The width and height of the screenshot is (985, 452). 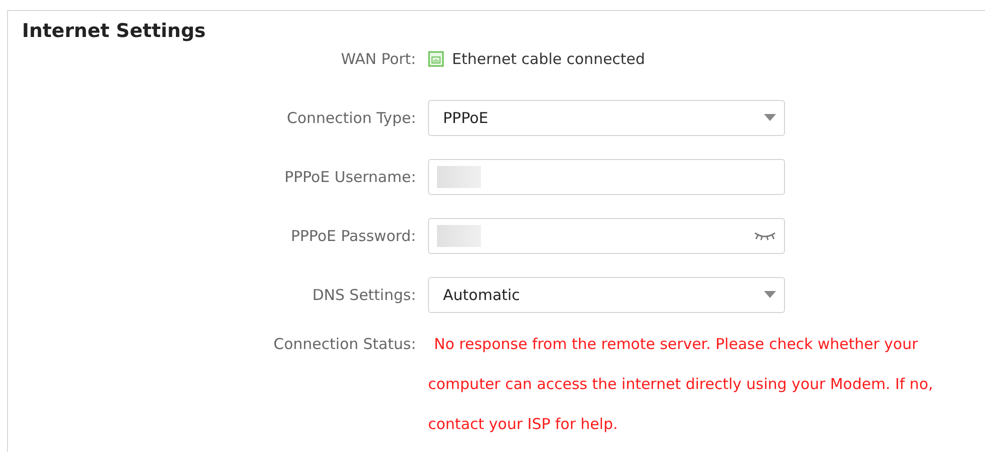 I want to click on wan-status-text: Ethernet cable connected, so click(x=549, y=59).